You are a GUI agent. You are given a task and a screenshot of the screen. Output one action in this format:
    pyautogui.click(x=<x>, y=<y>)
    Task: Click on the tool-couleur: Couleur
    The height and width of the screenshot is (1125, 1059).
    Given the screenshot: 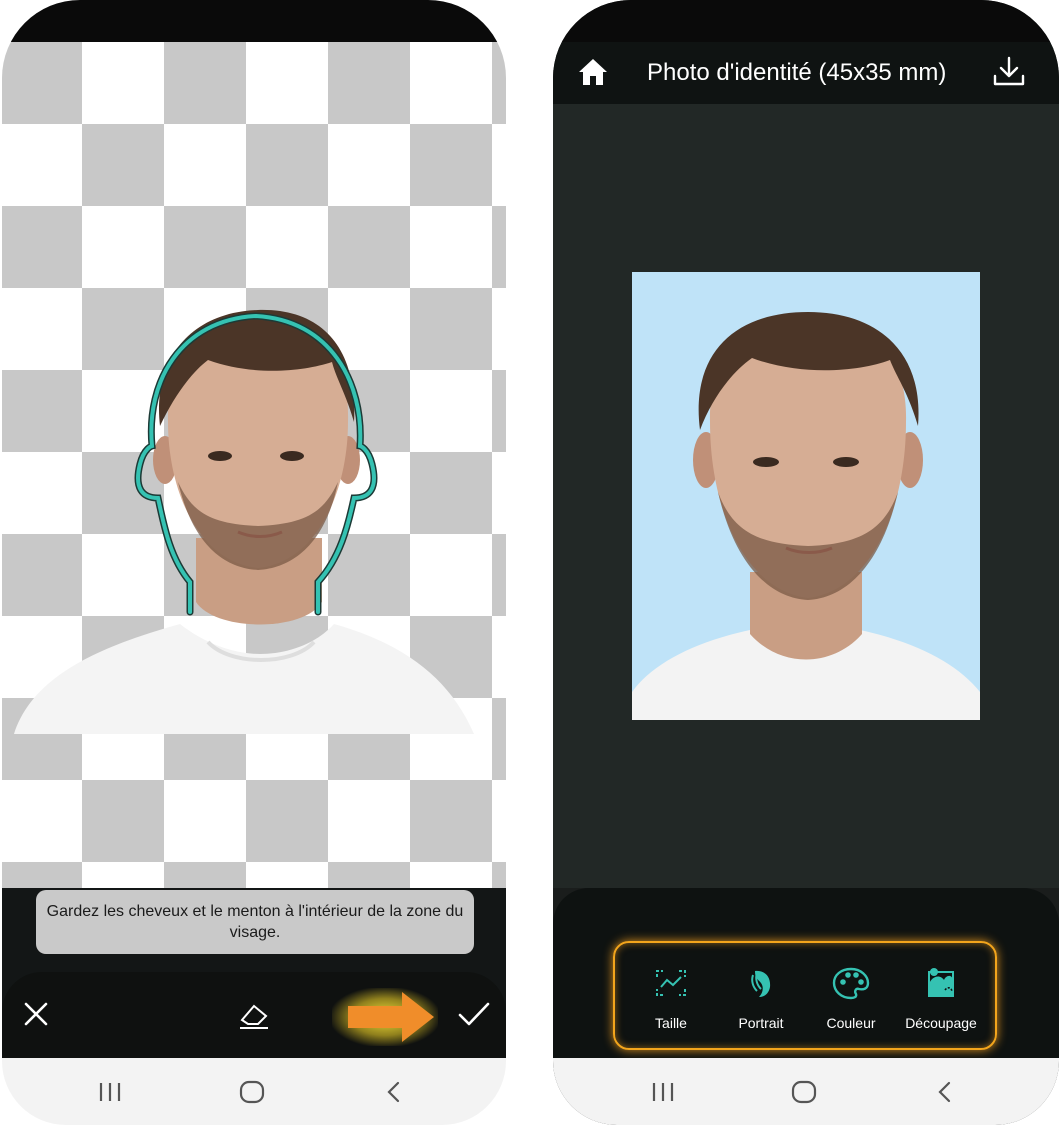 What is the action you would take?
    pyautogui.click(x=851, y=1002)
    